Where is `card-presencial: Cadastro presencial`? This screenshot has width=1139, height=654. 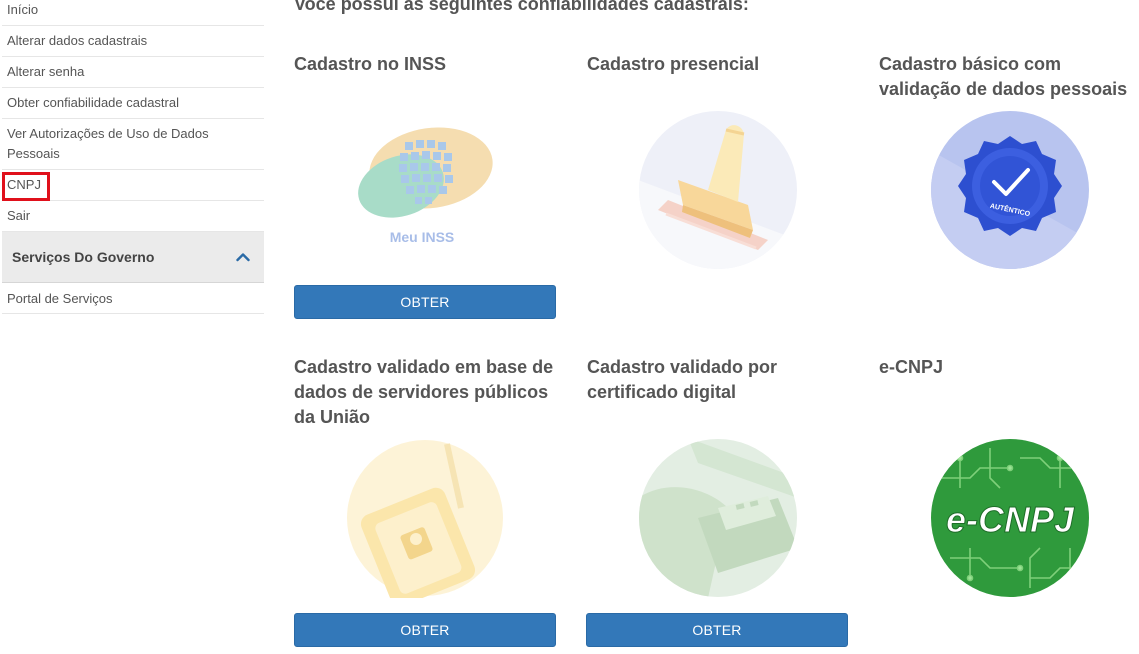 card-presencial: Cadastro presencial is located at coordinates (718, 64).